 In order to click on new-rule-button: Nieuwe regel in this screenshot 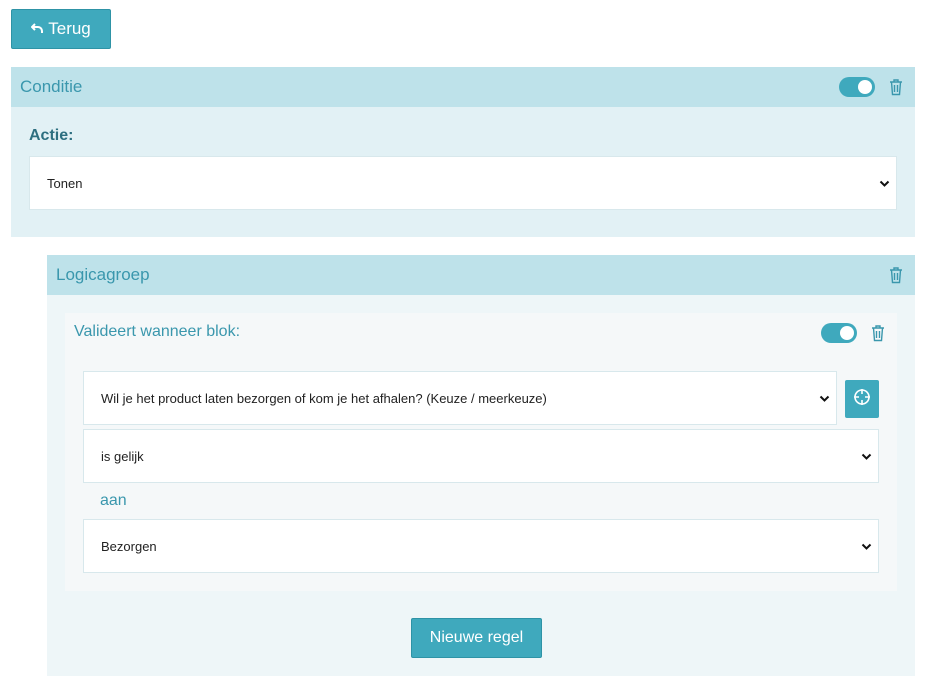, I will do `click(476, 638)`.